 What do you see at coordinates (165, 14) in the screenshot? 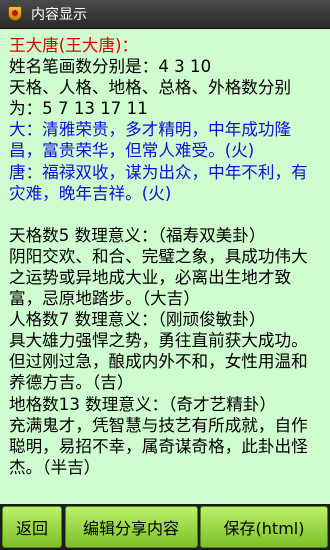
I see `title-bar: 内容显示` at bounding box center [165, 14].